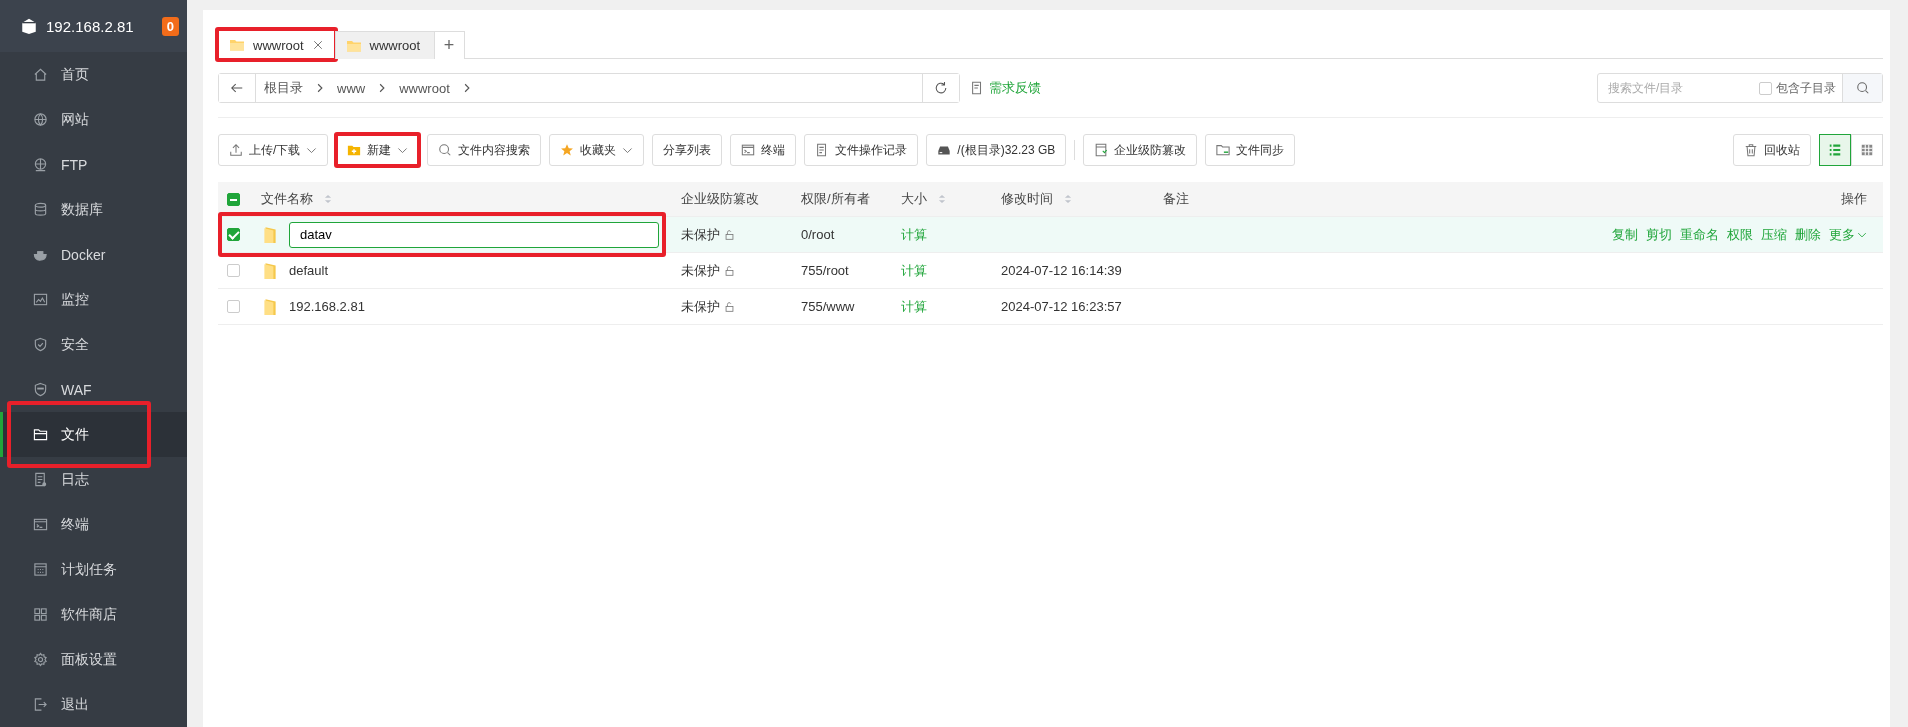 The height and width of the screenshot is (727, 1908). Describe the element at coordinates (1772, 150) in the screenshot. I see `recycle-bin-button: 回收站` at that location.